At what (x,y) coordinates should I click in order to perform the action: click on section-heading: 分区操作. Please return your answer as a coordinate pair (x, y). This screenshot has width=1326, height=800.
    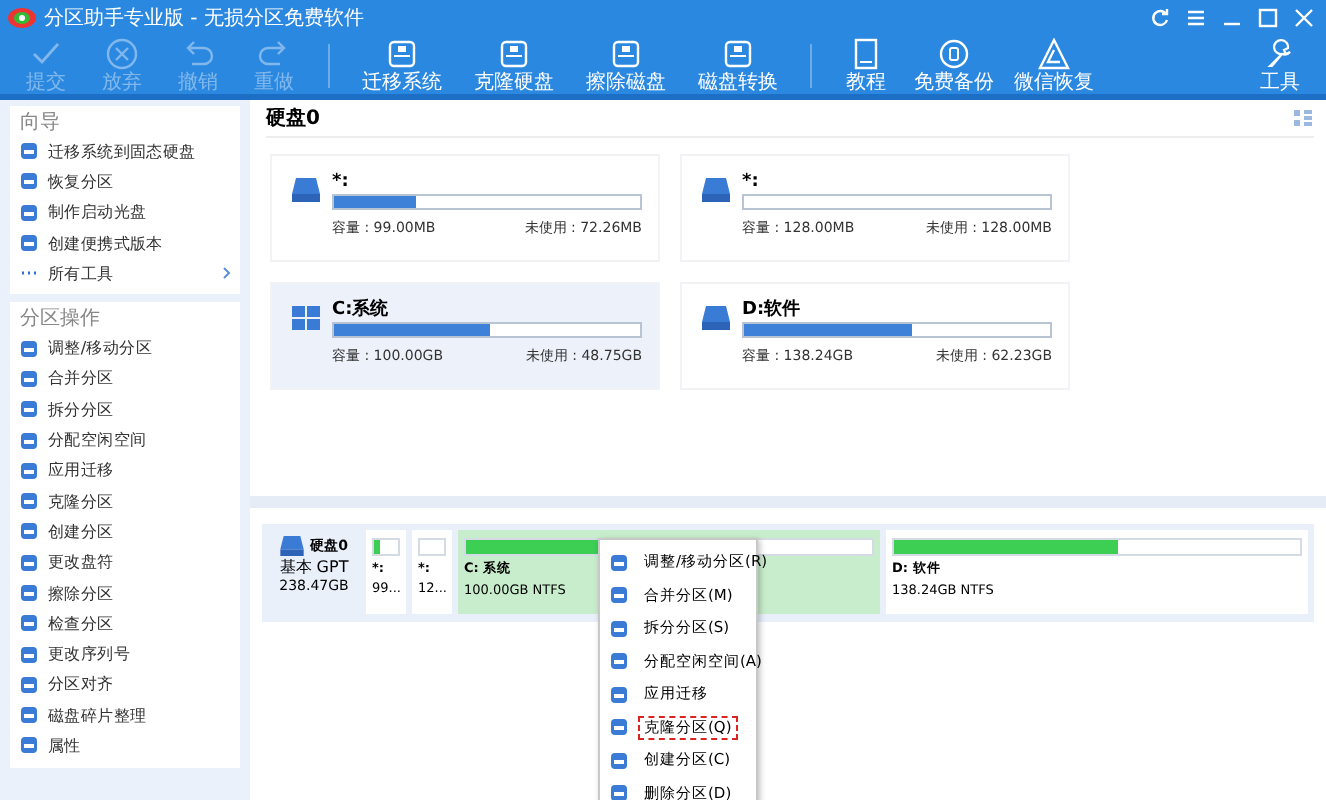
    Looking at the image, I should click on (61, 319).